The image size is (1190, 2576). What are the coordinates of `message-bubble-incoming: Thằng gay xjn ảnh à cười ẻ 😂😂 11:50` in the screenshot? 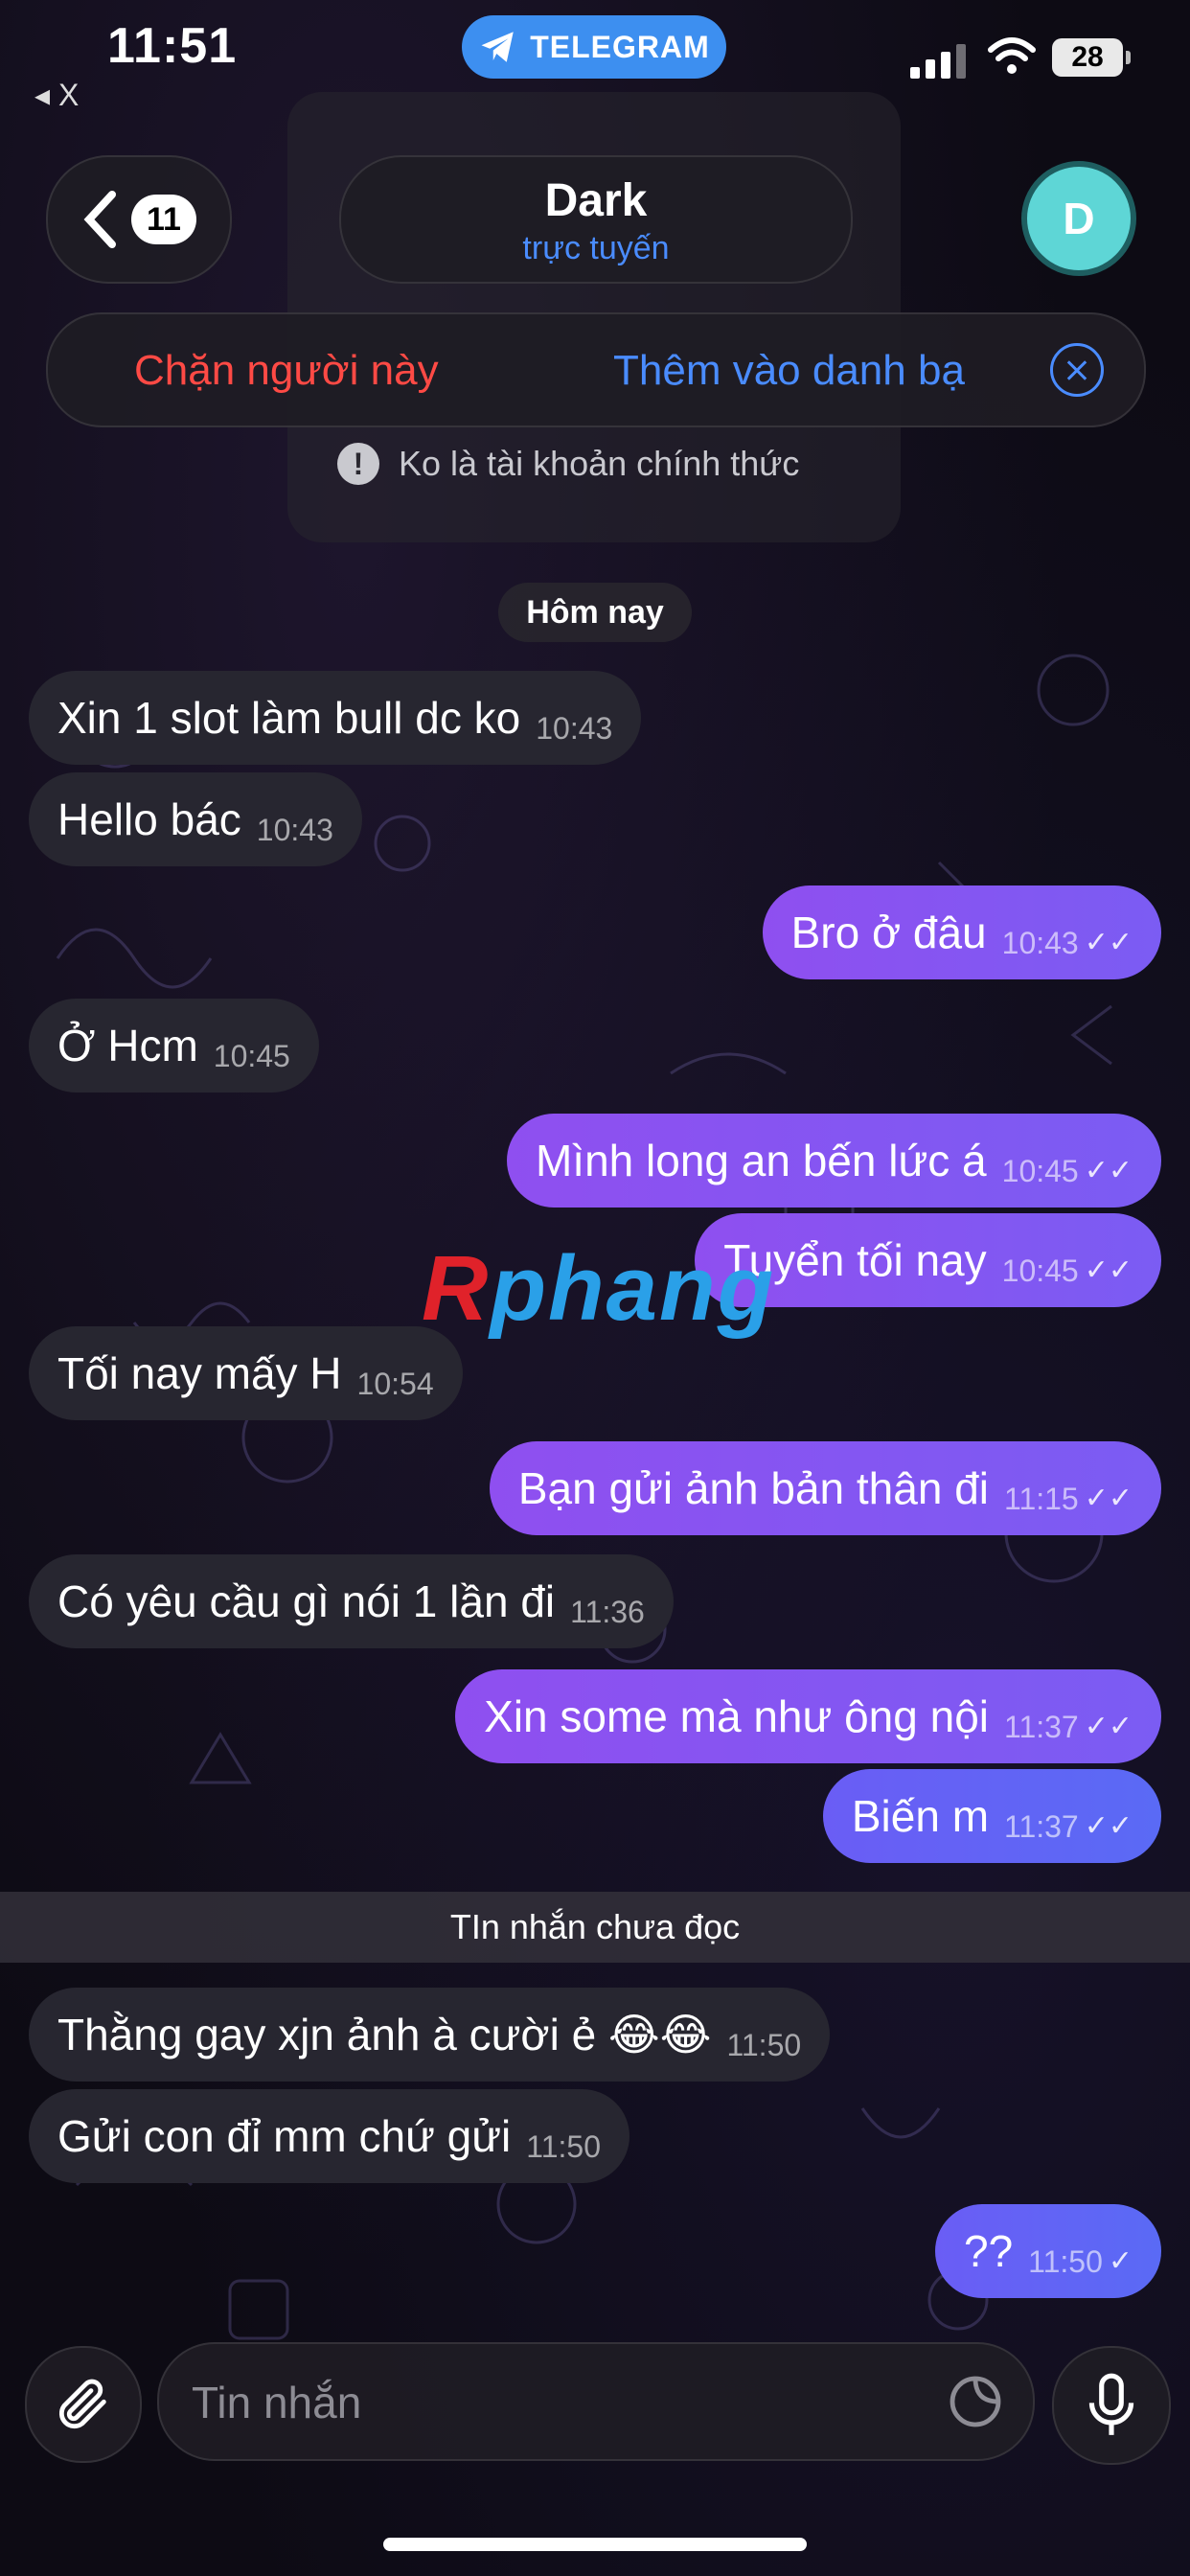 It's located at (430, 2035).